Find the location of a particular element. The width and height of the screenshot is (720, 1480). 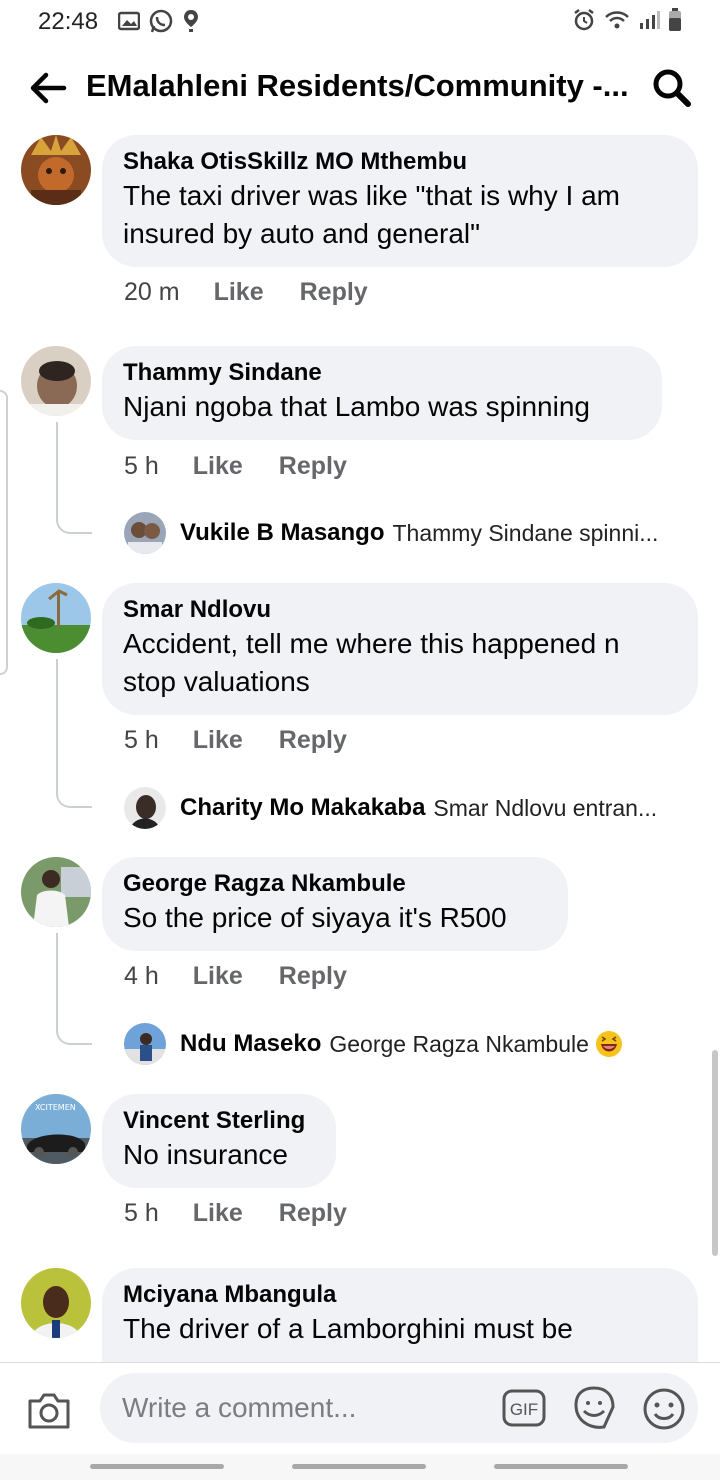

avatar: XCITEMEN is located at coordinates (56, 1129).